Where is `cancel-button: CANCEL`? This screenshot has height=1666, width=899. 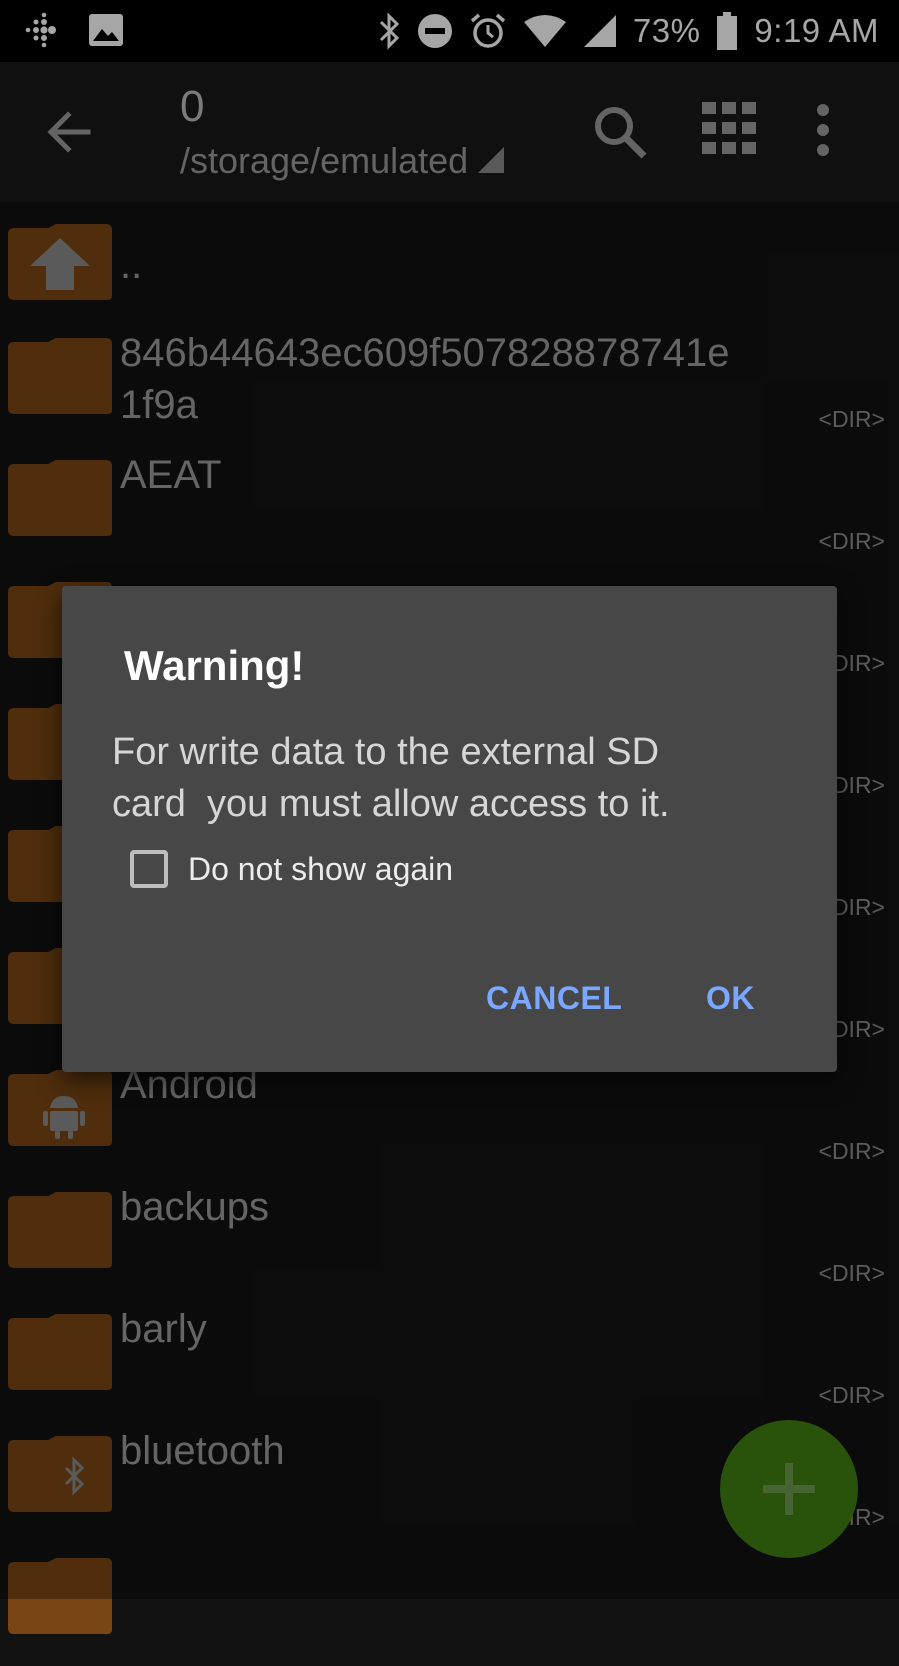
cancel-button: CANCEL is located at coordinates (554, 998).